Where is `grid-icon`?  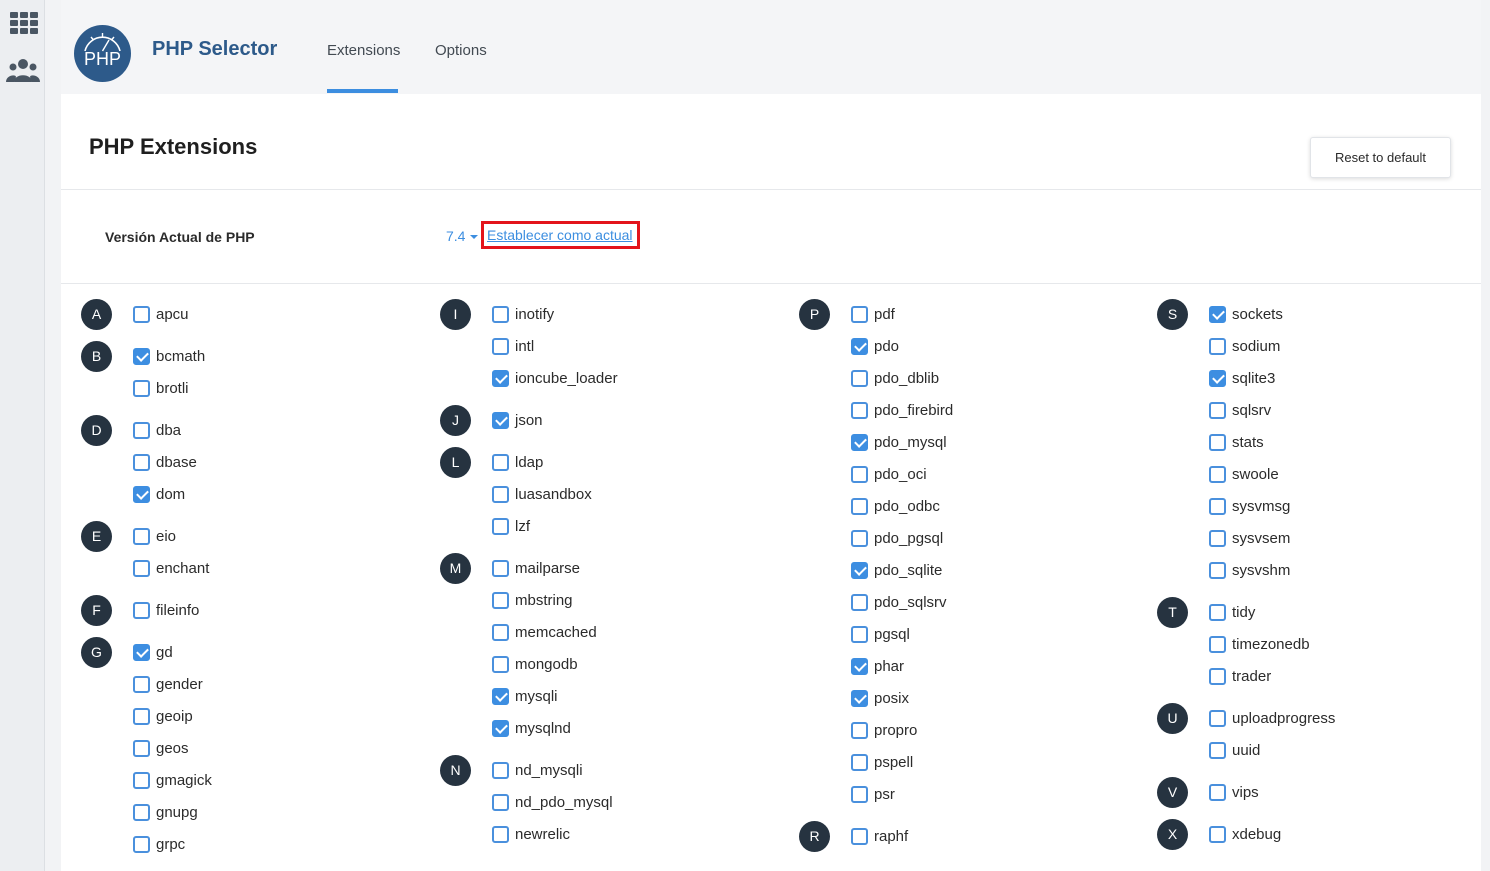 grid-icon is located at coordinates (23, 23).